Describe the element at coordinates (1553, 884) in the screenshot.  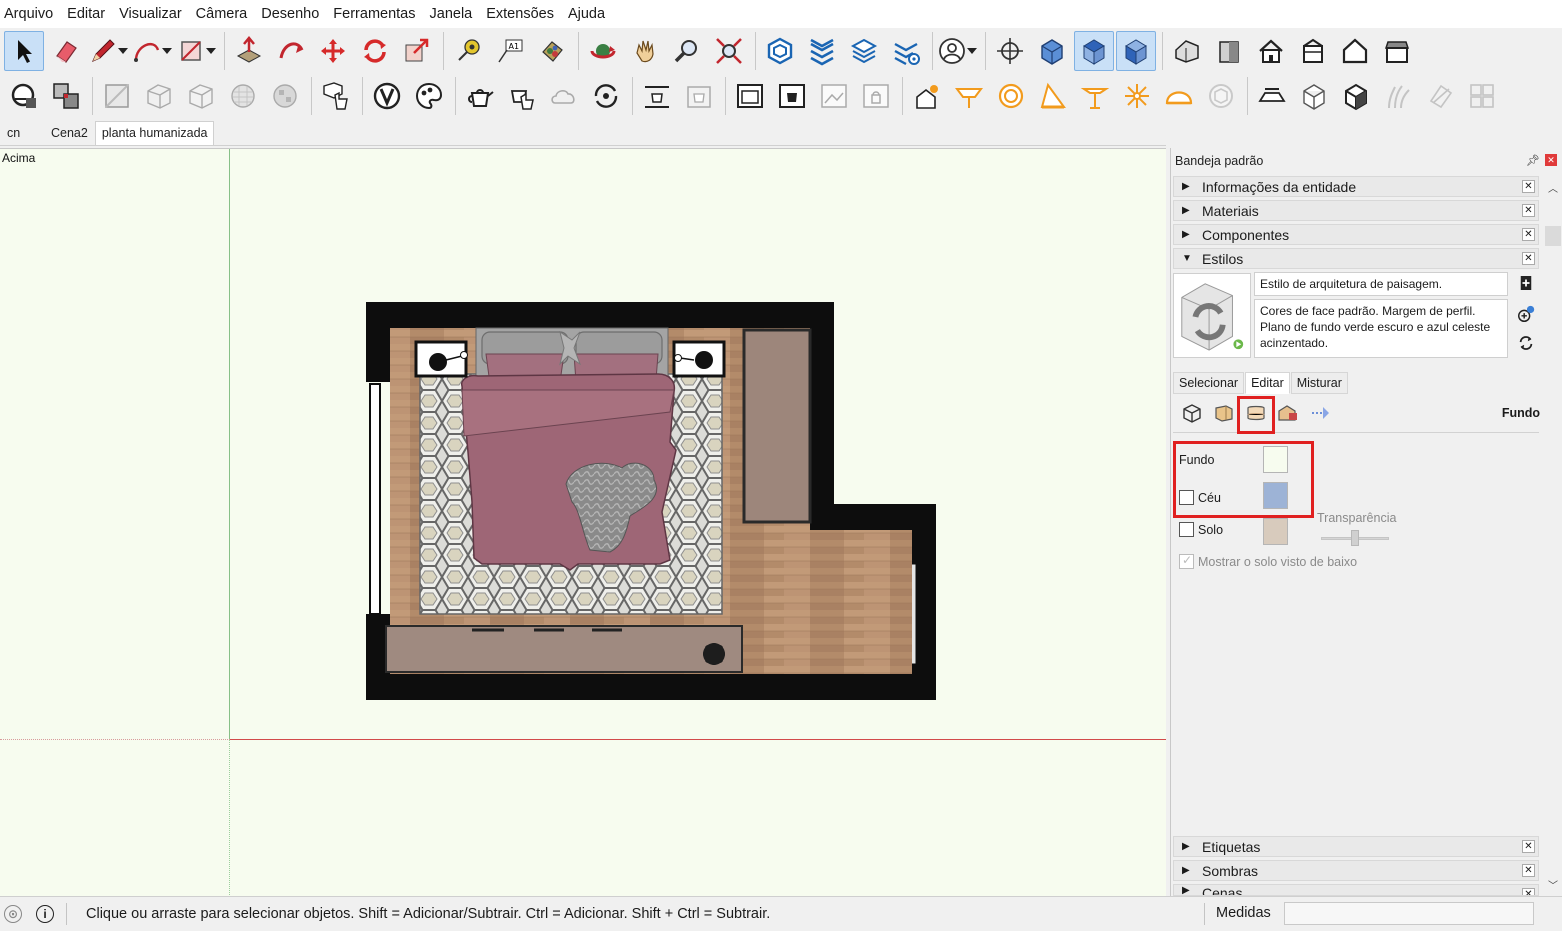
I see `scroll-down-icon: ﹀` at that location.